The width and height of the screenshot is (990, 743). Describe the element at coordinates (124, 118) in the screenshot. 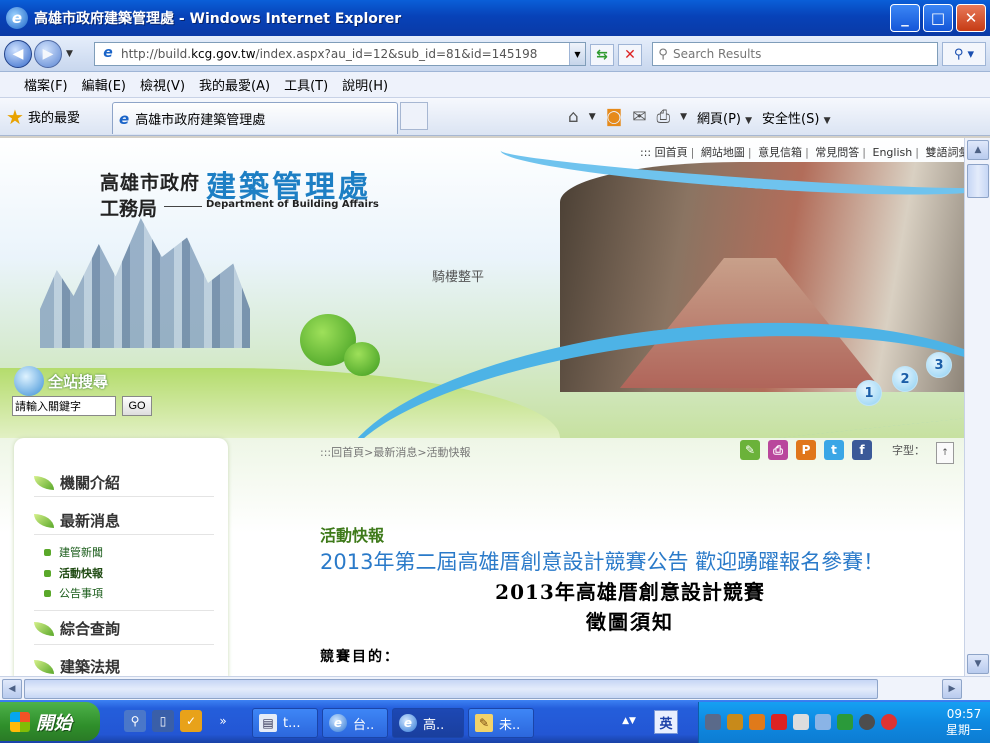

I see `tab-ie-icon: e` at that location.